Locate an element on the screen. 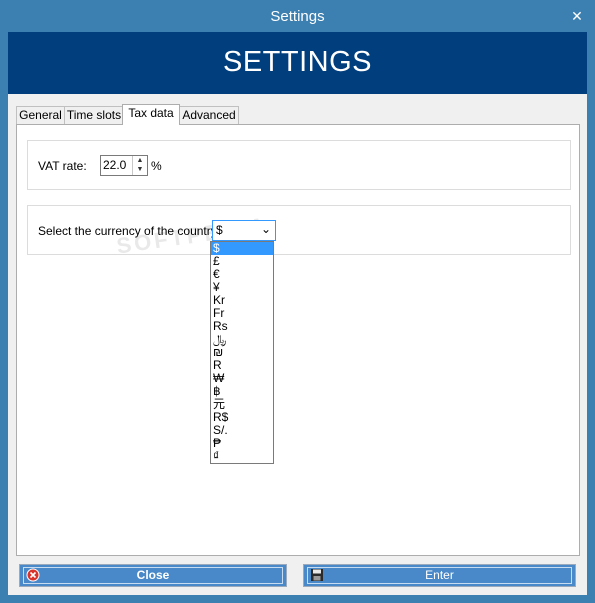  close-button-label: Close is located at coordinates (153, 575).